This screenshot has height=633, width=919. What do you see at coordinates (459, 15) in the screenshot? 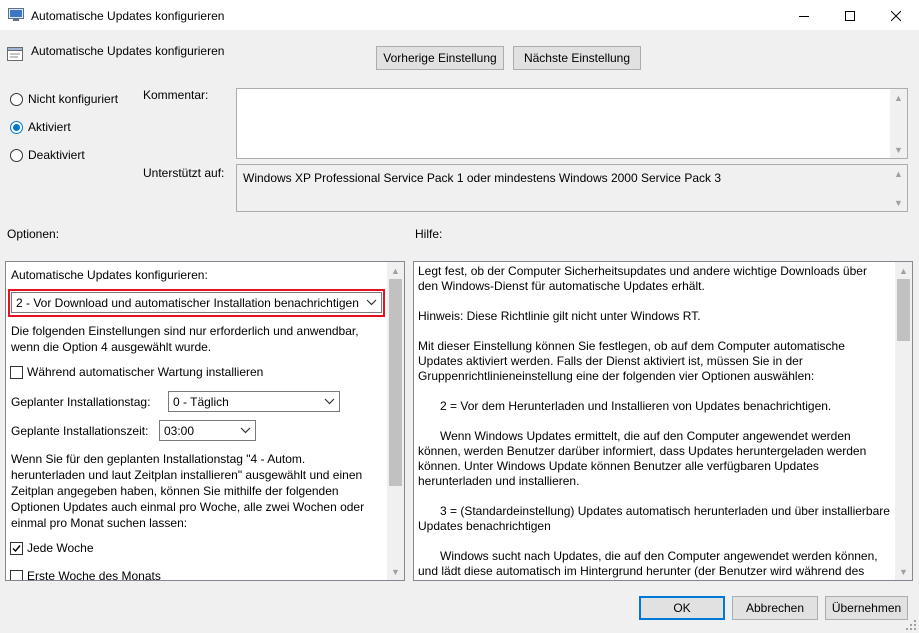
I see `title-bar: Automatische Updates konfigurieren` at bounding box center [459, 15].